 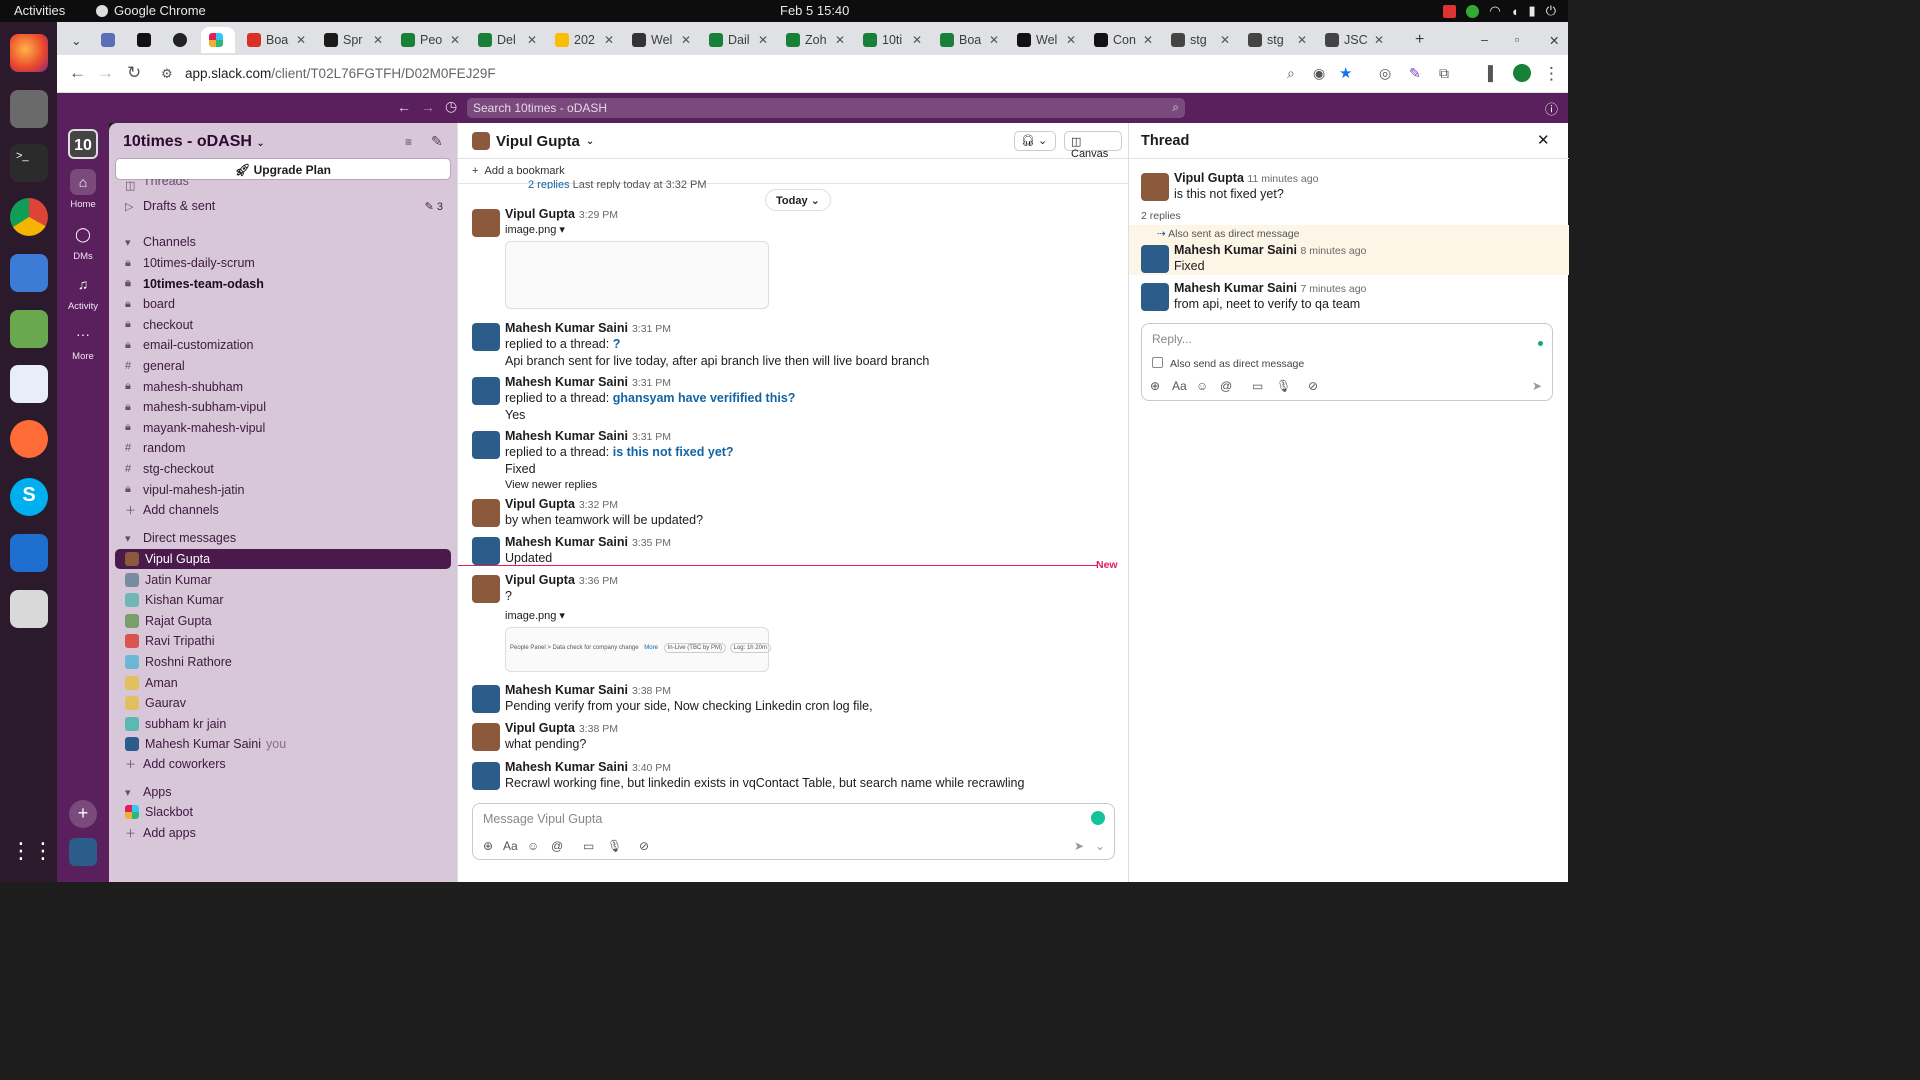 What do you see at coordinates (283, 621) in the screenshot?
I see `sidebar-dm-item: Rajat Gupta` at bounding box center [283, 621].